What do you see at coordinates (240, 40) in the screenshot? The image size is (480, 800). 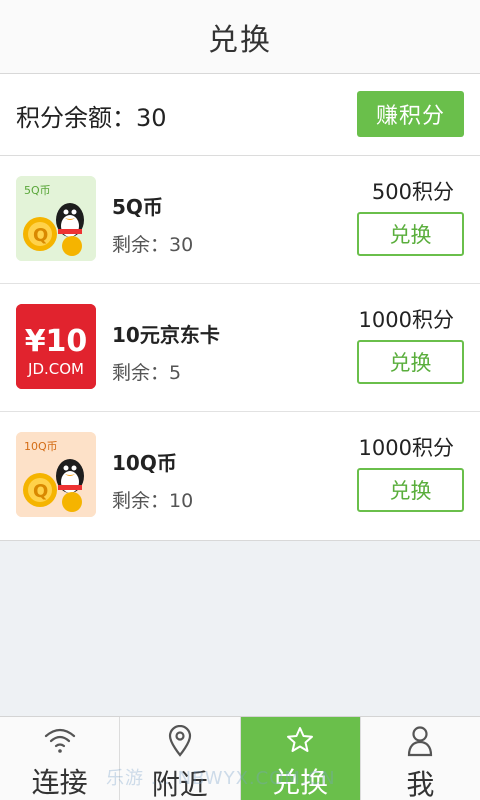 I see `page-title: 兑换` at bounding box center [240, 40].